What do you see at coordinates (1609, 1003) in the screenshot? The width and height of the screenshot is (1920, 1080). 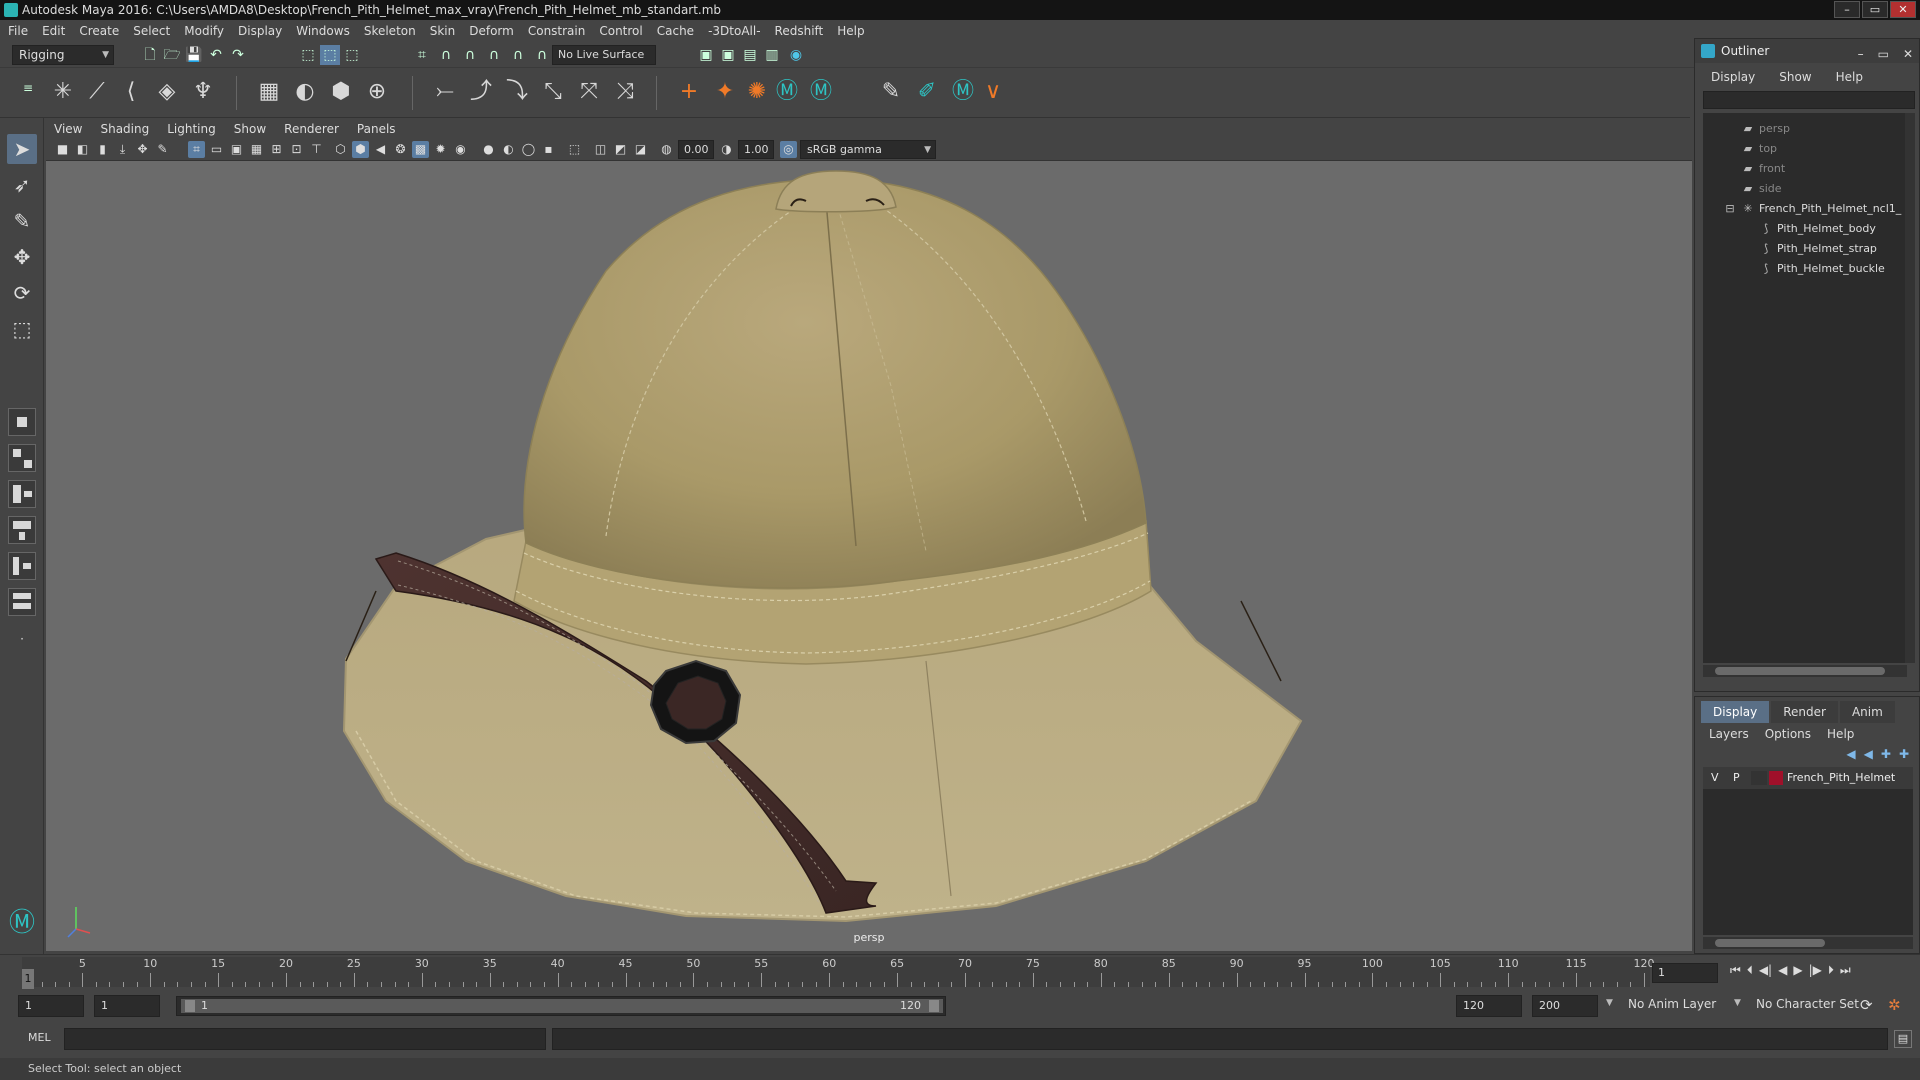 I see `chevron-down-icon: ▼` at bounding box center [1609, 1003].